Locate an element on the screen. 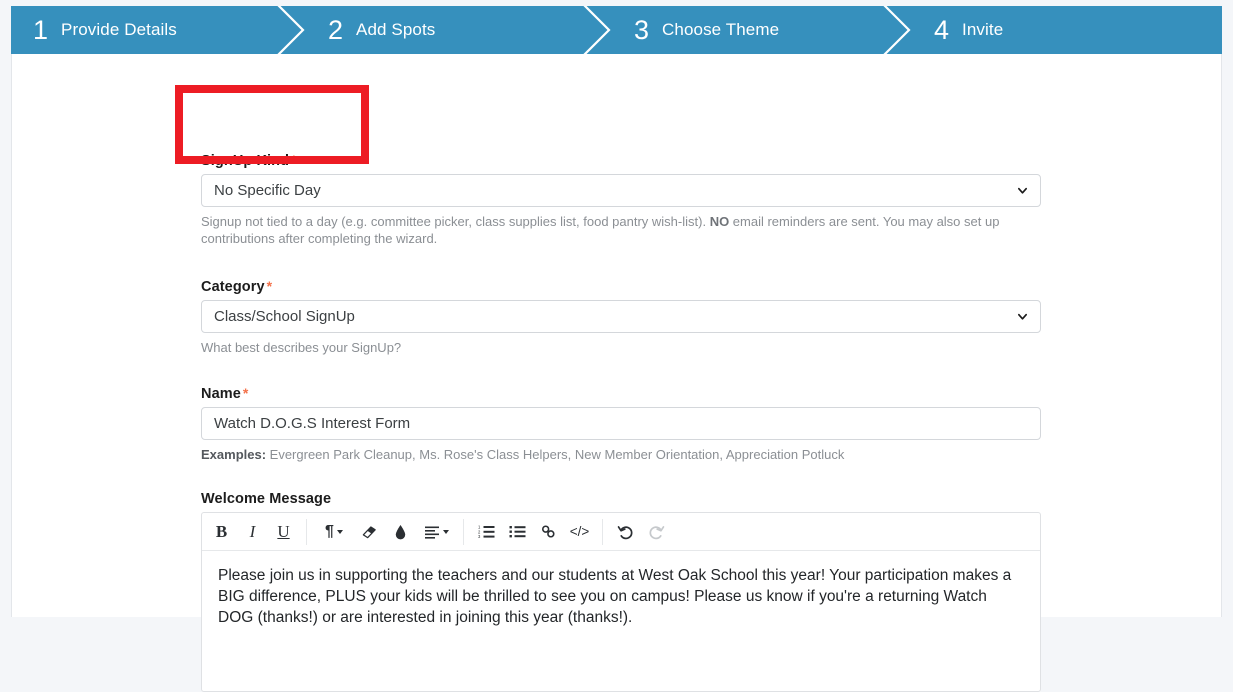 The width and height of the screenshot is (1233, 692). signup-kind-help-emphasis: NO is located at coordinates (719, 221).